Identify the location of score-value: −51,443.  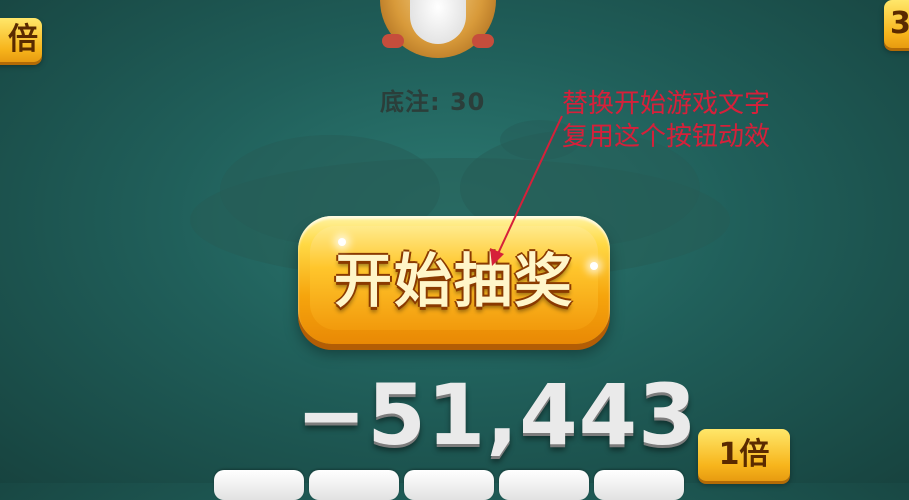
(497, 415).